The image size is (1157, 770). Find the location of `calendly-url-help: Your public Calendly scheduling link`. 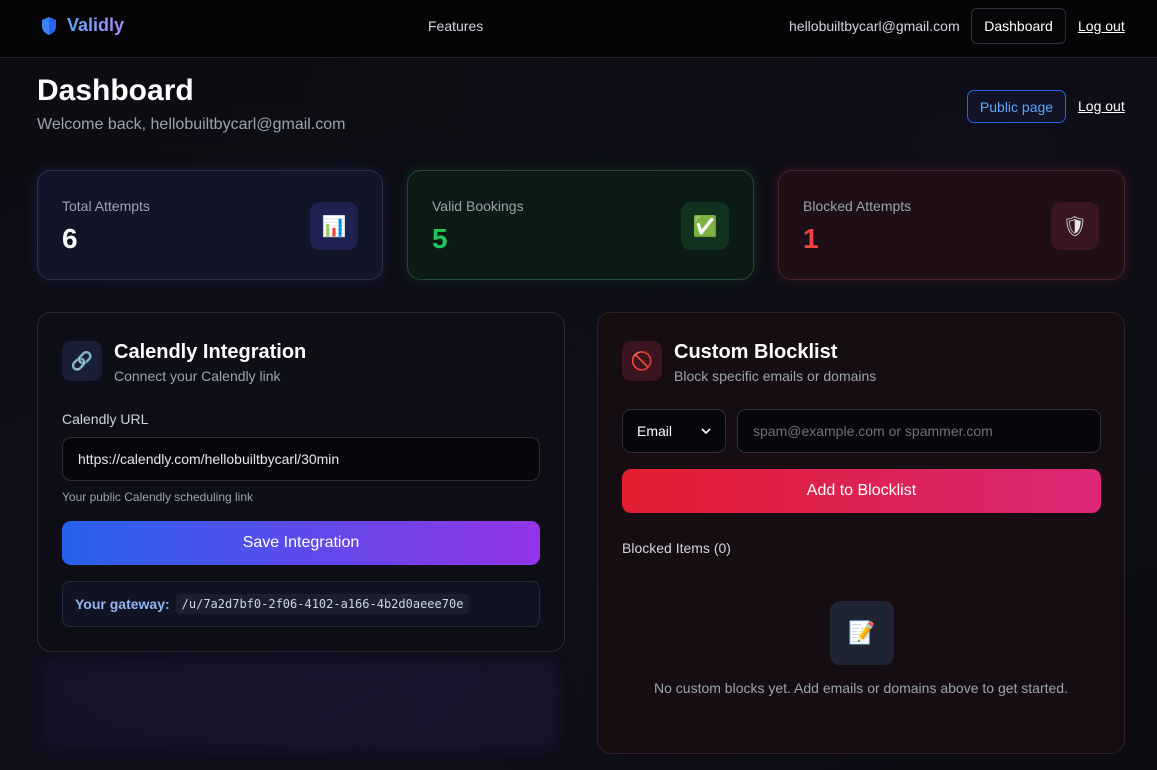

calendly-url-help: Your public Calendly scheduling link is located at coordinates (158, 497).